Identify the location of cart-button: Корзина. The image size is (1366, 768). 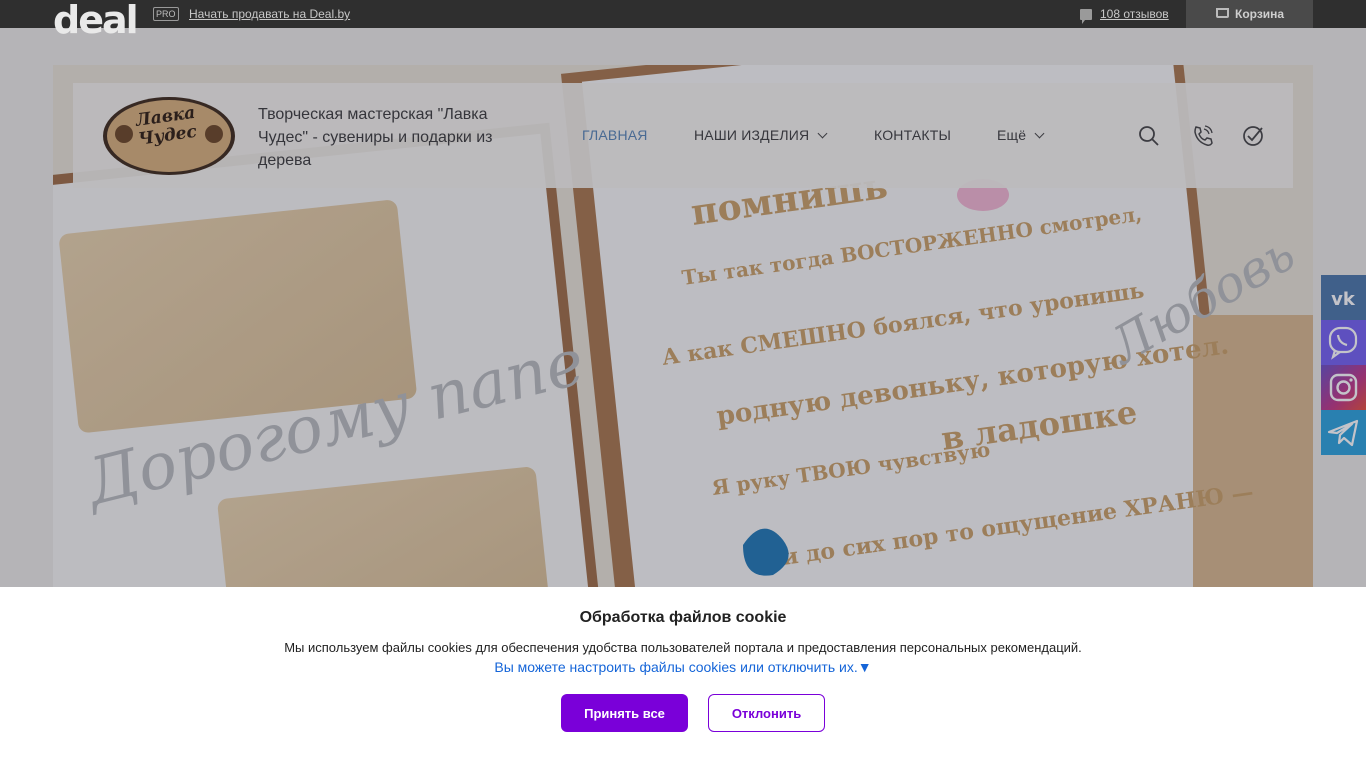
(1249, 14).